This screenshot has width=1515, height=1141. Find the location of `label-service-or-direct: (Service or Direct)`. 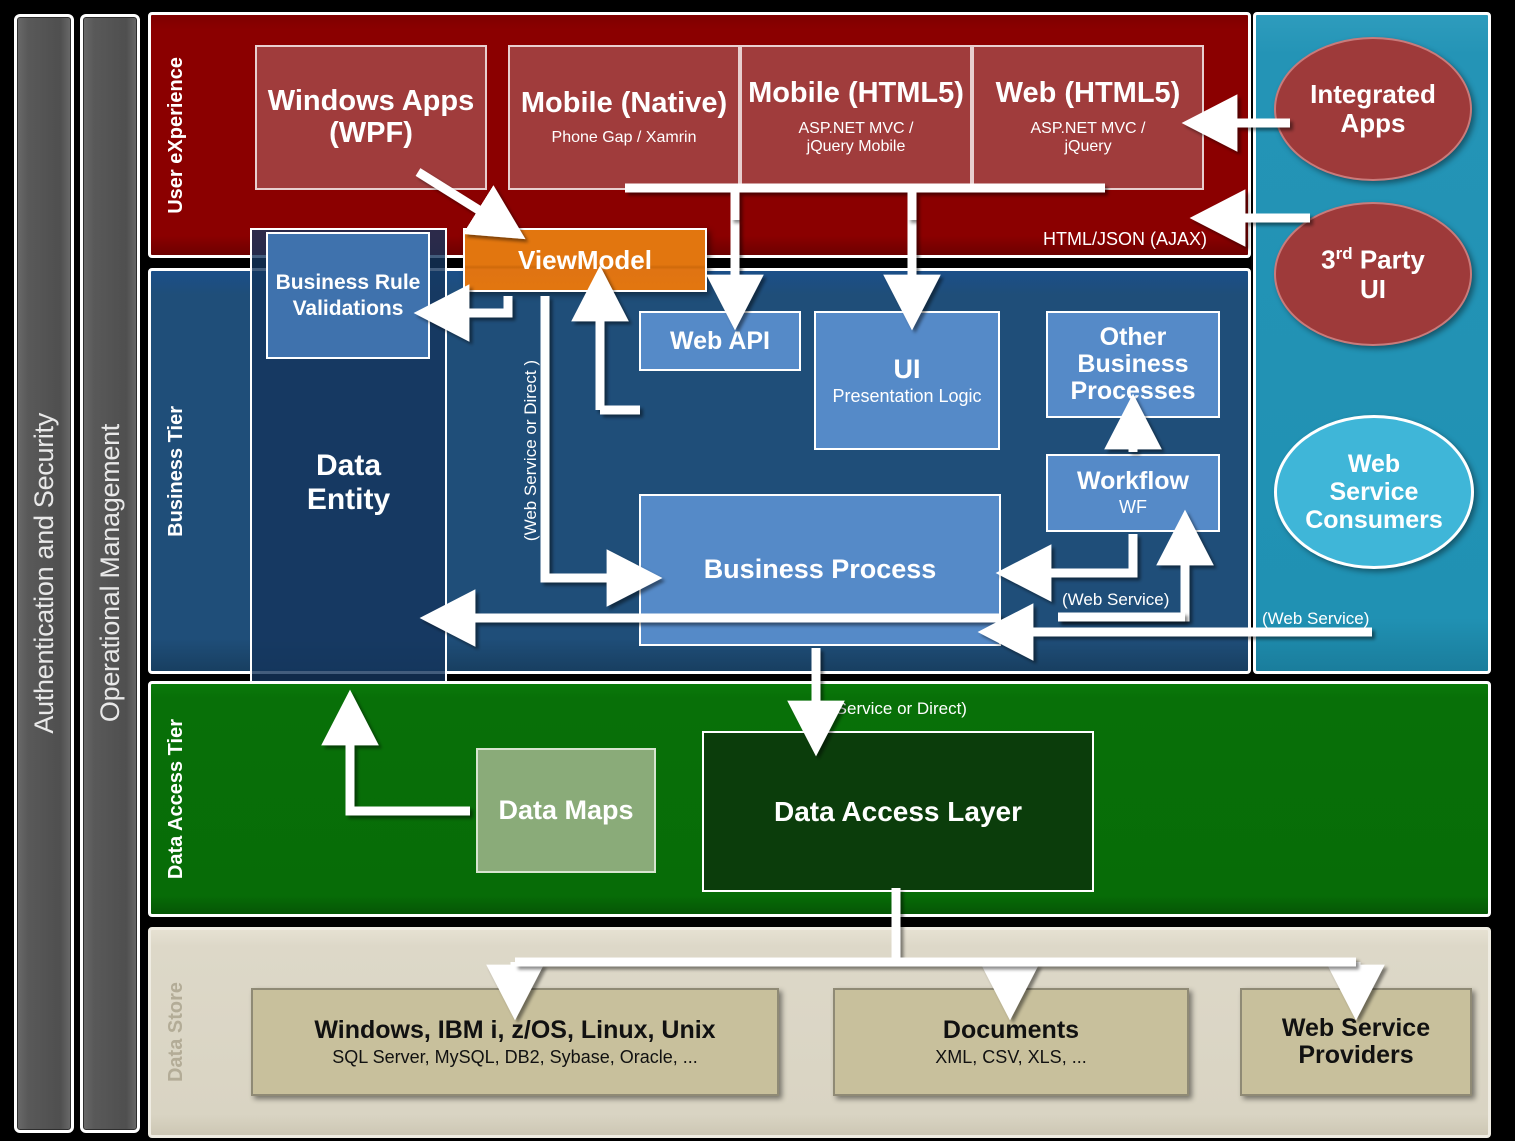

label-service-or-direct: (Service or Direct) is located at coordinates (898, 708).